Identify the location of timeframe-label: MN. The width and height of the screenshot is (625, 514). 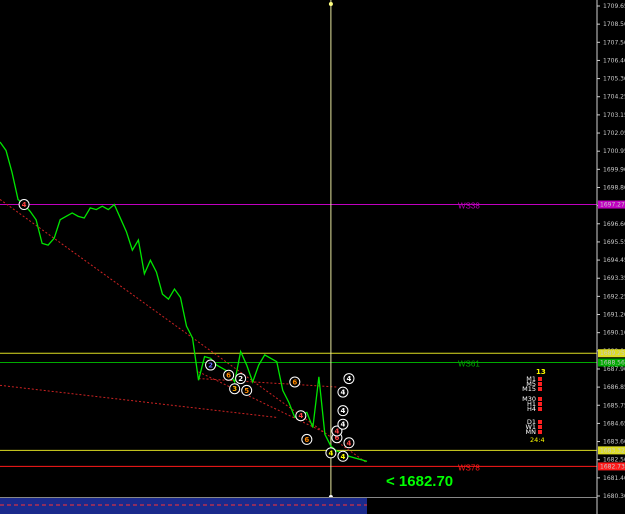
(531, 432).